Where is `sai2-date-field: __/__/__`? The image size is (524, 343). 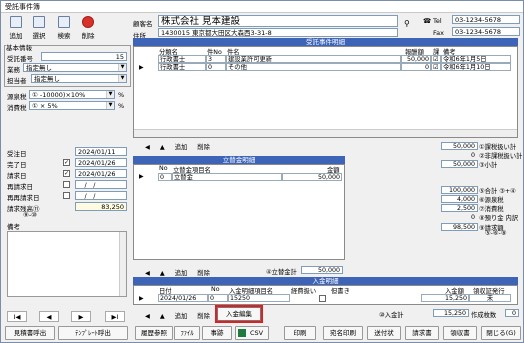 sai2-date-field: __/__/__ is located at coordinates (101, 195).